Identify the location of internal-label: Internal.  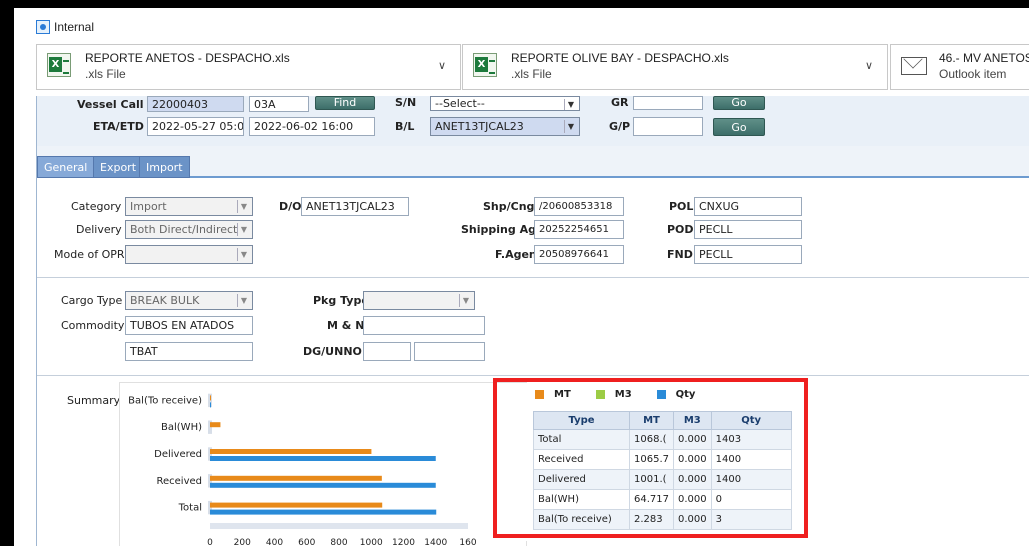
(65, 27).